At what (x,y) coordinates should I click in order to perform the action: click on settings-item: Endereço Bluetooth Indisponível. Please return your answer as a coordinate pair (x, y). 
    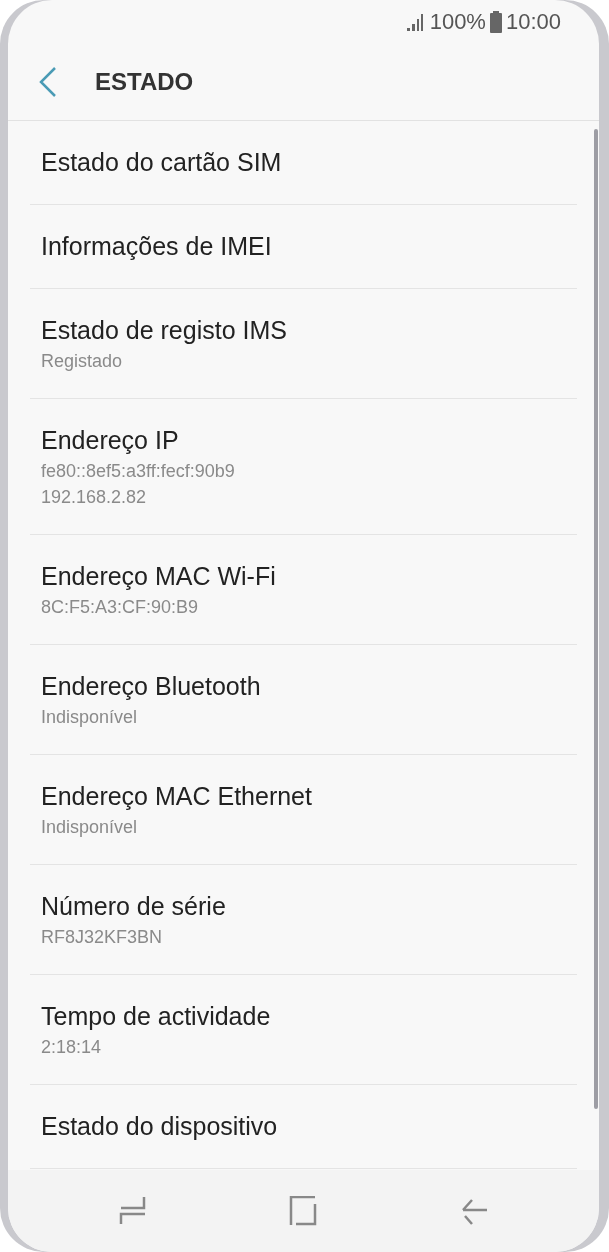
    Looking at the image, I should click on (303, 700).